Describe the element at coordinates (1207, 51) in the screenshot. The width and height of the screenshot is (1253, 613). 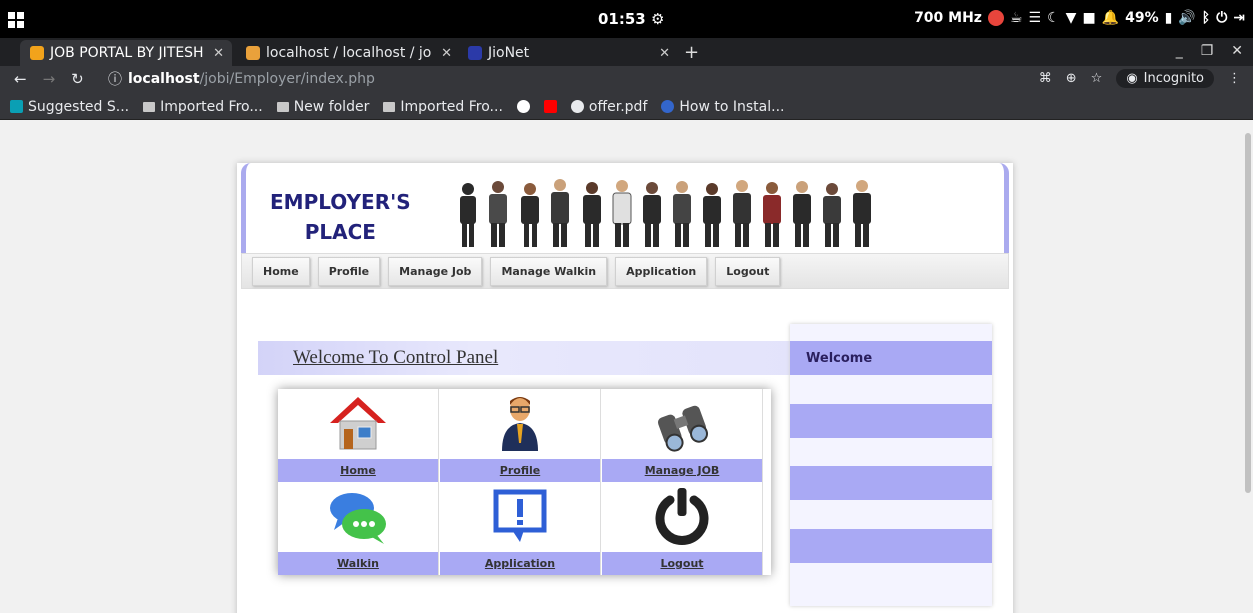
I see `restore-icon: ❐` at that location.